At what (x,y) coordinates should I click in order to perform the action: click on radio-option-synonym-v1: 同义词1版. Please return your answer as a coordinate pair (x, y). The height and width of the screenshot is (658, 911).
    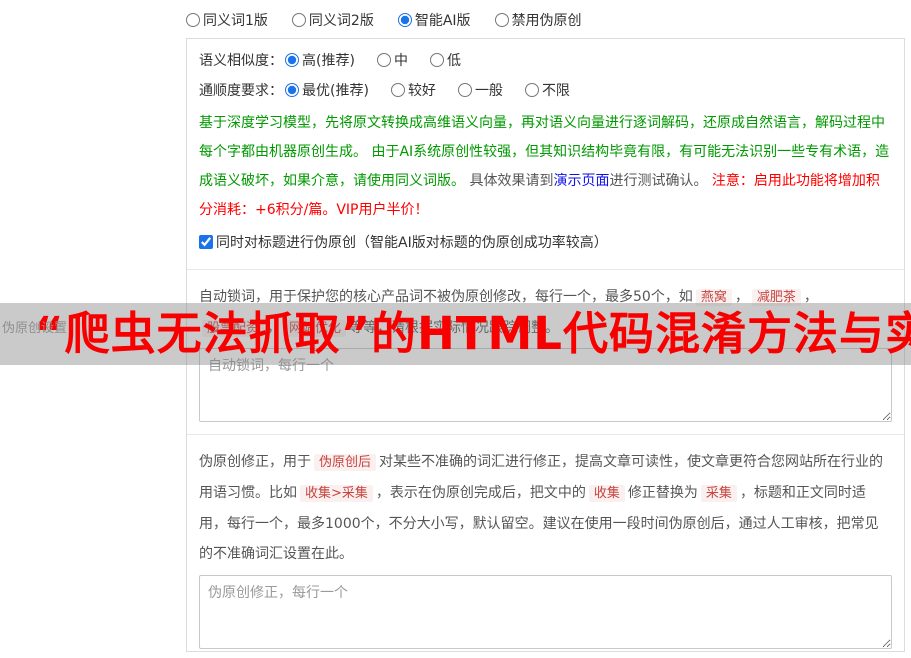
    Looking at the image, I should click on (227, 20).